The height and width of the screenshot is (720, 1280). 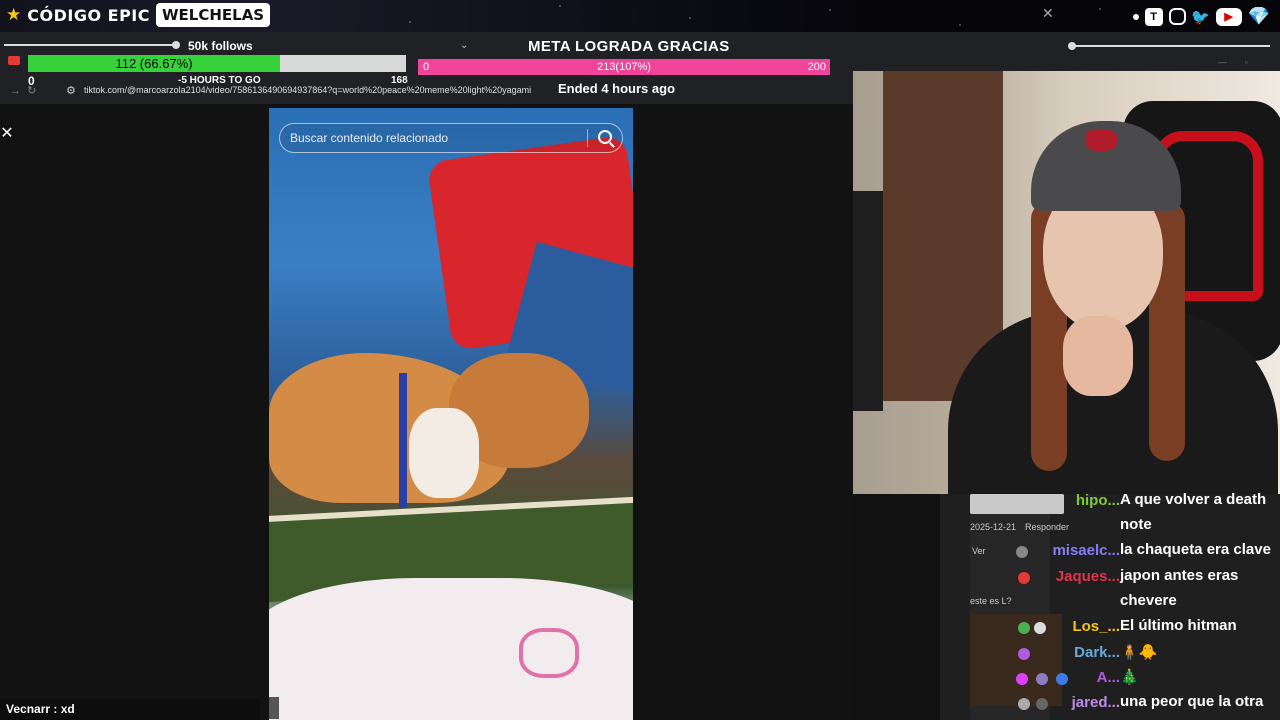 What do you see at coordinates (1145, 679) in the screenshot?
I see `chat-message: A... 🎄` at bounding box center [1145, 679].